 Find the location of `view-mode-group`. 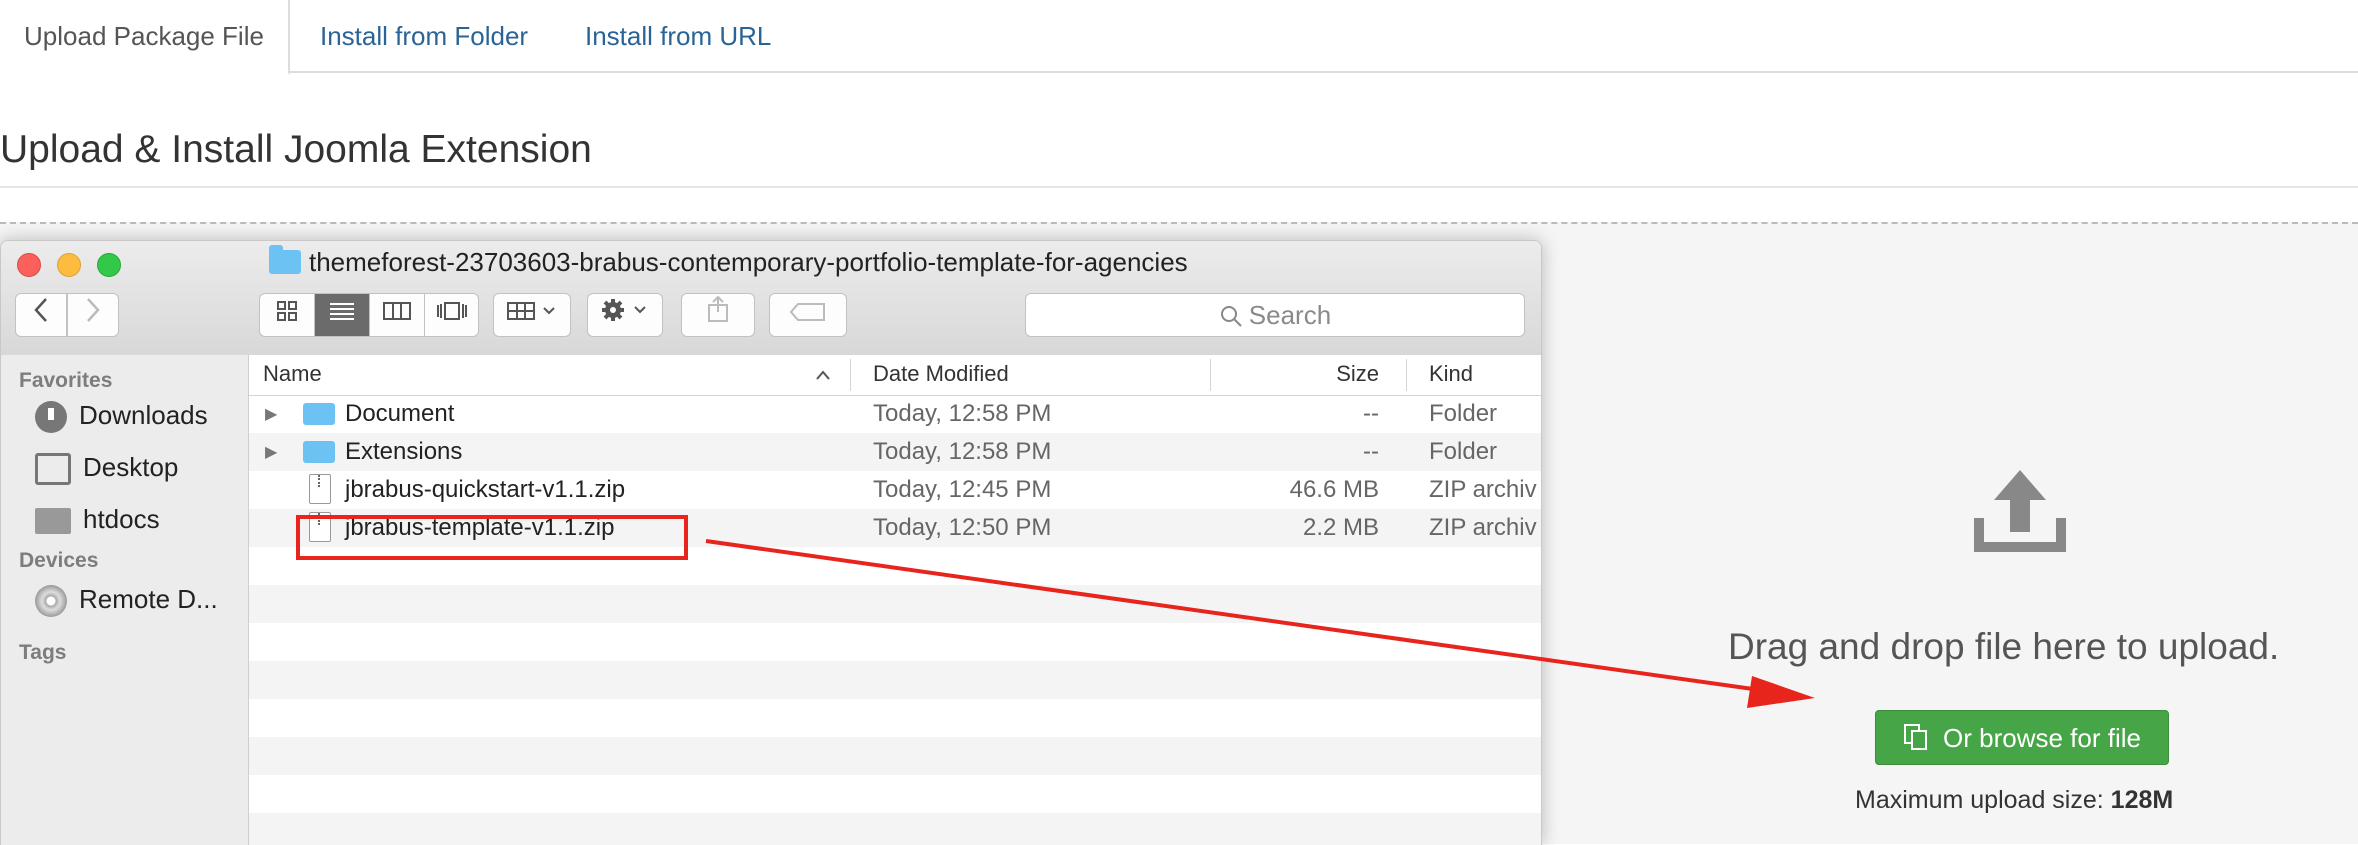

view-mode-group is located at coordinates (369, 315).